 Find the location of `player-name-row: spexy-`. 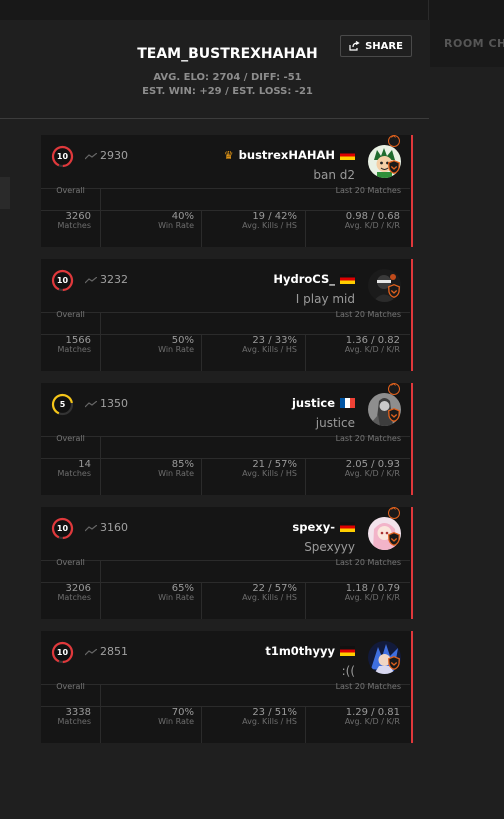

player-name-row: spexy- is located at coordinates (323, 527).